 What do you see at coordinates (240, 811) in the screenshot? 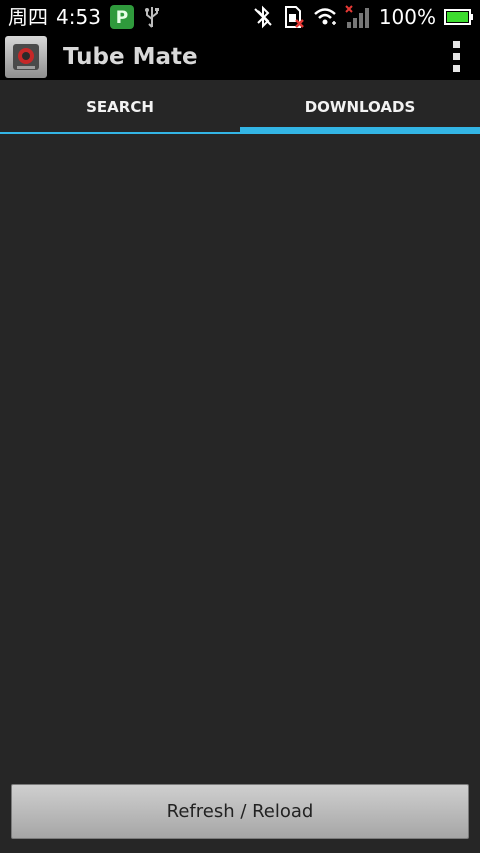
I see `refresh-reload-button: Refresh / Reload` at bounding box center [240, 811].